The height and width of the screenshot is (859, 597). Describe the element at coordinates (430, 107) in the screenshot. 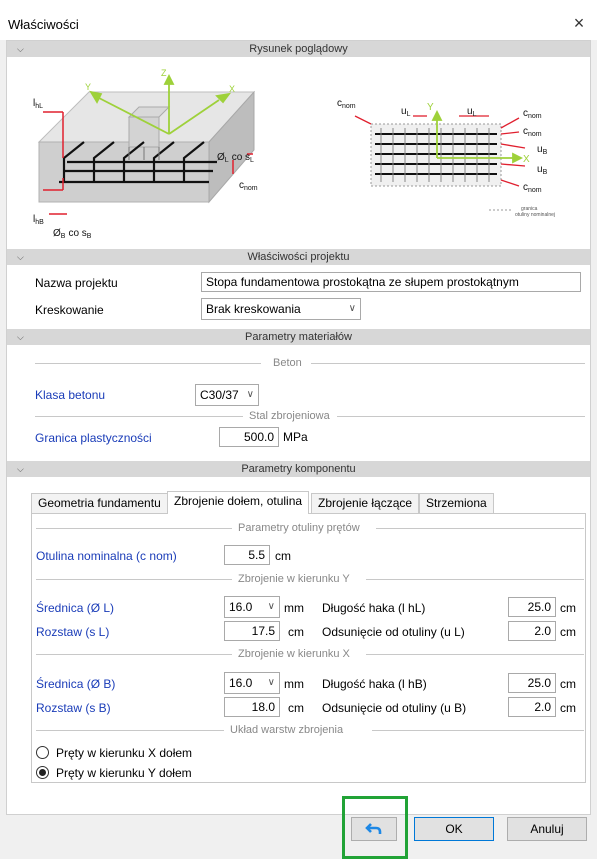

I see `plan-axis-y-label: Y` at that location.